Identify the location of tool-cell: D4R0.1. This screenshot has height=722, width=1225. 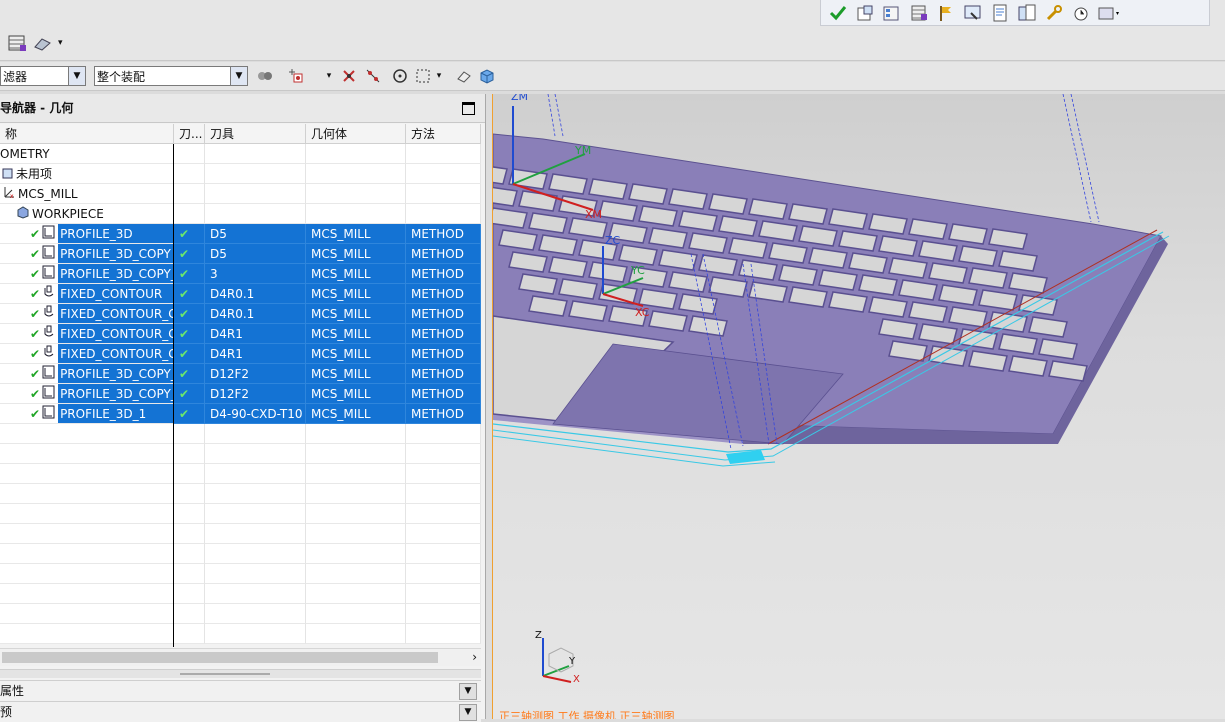
(255, 314).